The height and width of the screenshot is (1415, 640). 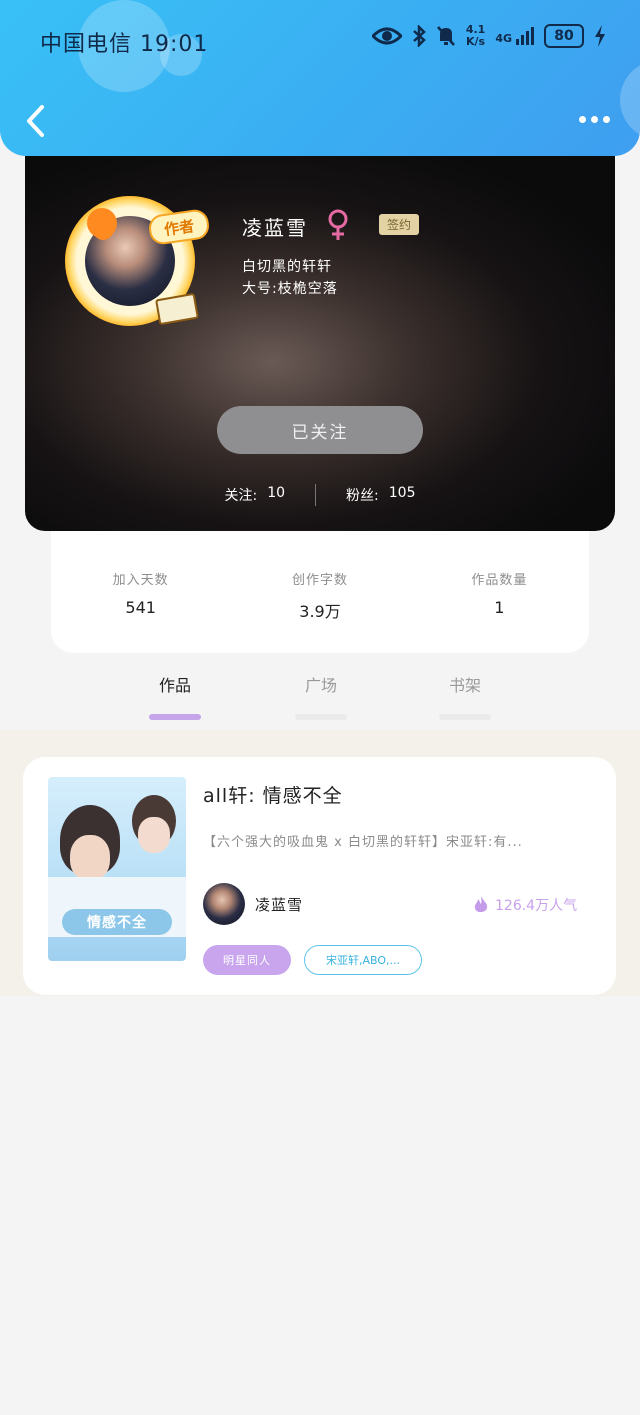 What do you see at coordinates (445, 36) in the screenshot?
I see `mute-bell-icon` at bounding box center [445, 36].